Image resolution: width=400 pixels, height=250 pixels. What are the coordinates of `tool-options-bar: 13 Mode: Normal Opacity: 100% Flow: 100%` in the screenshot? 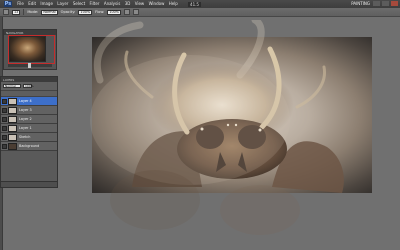 It's located at (200, 12).